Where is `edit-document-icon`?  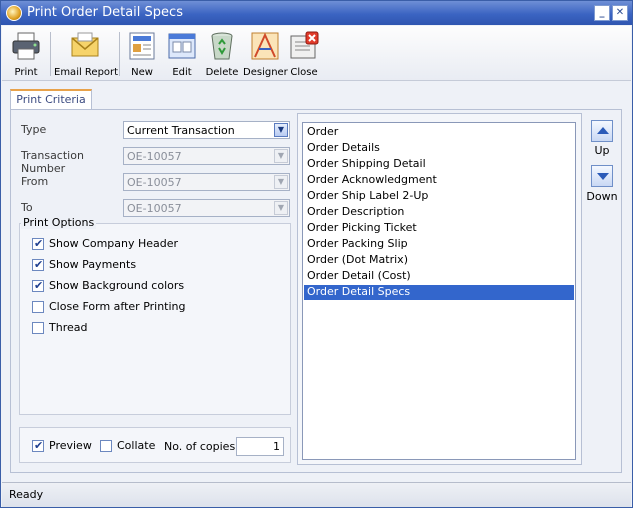 edit-document-icon is located at coordinates (182, 46).